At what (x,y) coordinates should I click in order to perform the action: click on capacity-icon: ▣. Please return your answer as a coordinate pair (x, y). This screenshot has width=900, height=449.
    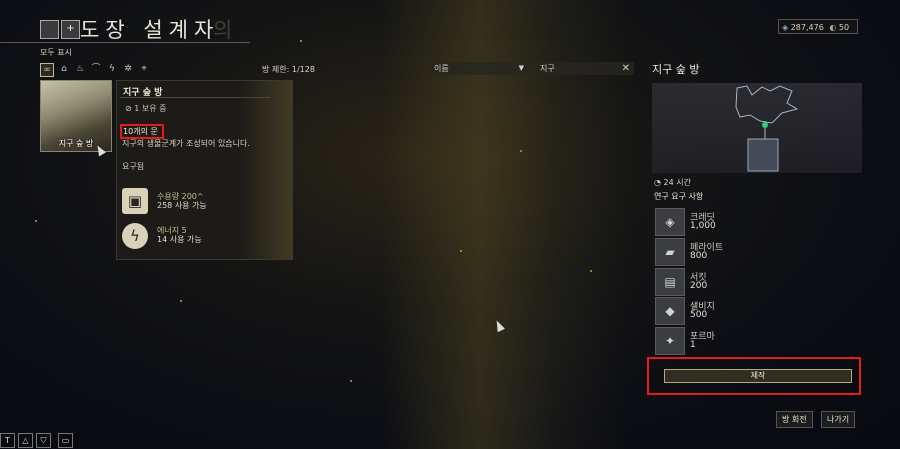
    Looking at the image, I should click on (135, 201).